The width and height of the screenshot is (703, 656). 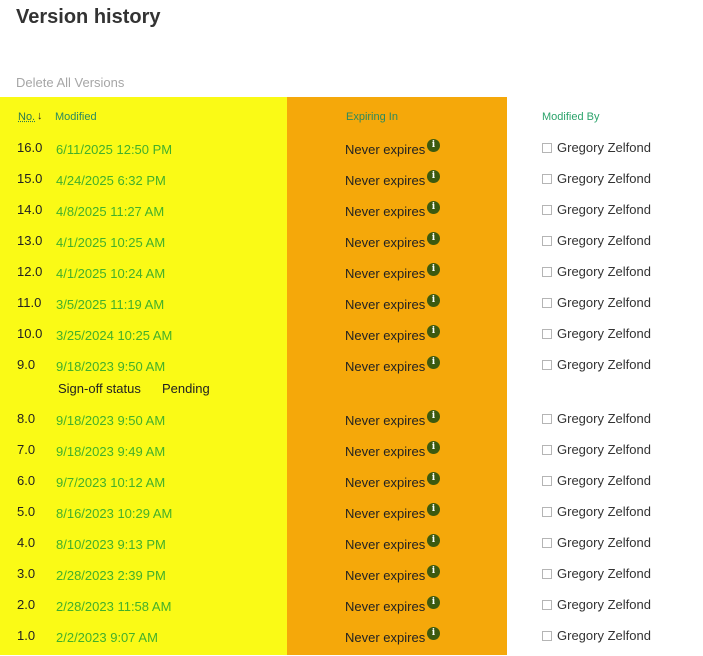 I want to click on modified-date-link: 4/1/2025 10:24 AM, so click(x=110, y=273).